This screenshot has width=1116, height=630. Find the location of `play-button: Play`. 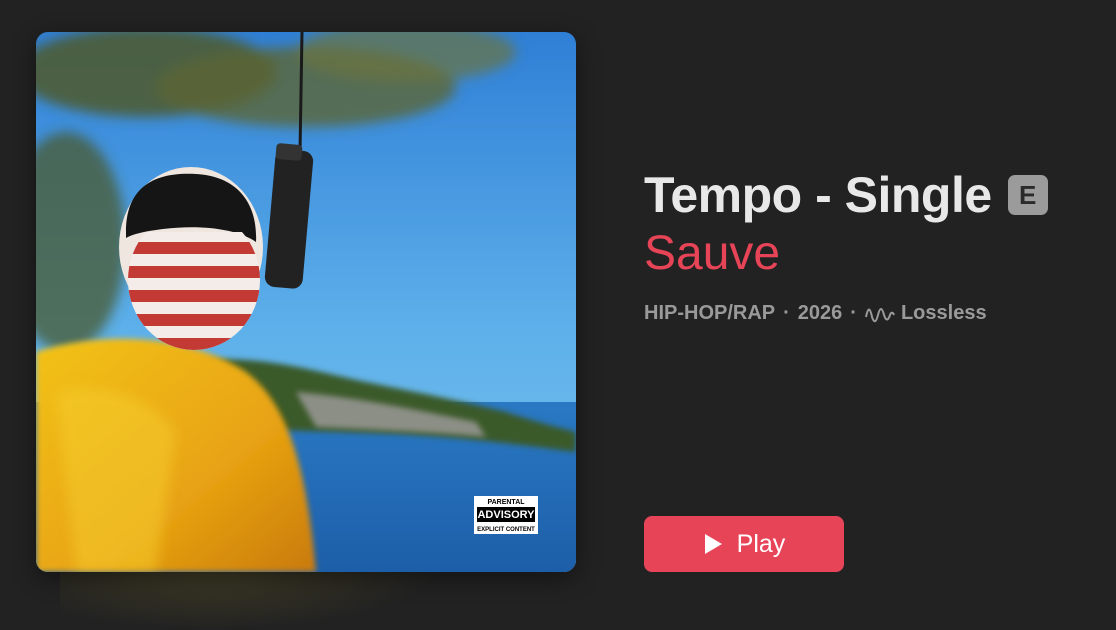

play-button: Play is located at coordinates (744, 544).